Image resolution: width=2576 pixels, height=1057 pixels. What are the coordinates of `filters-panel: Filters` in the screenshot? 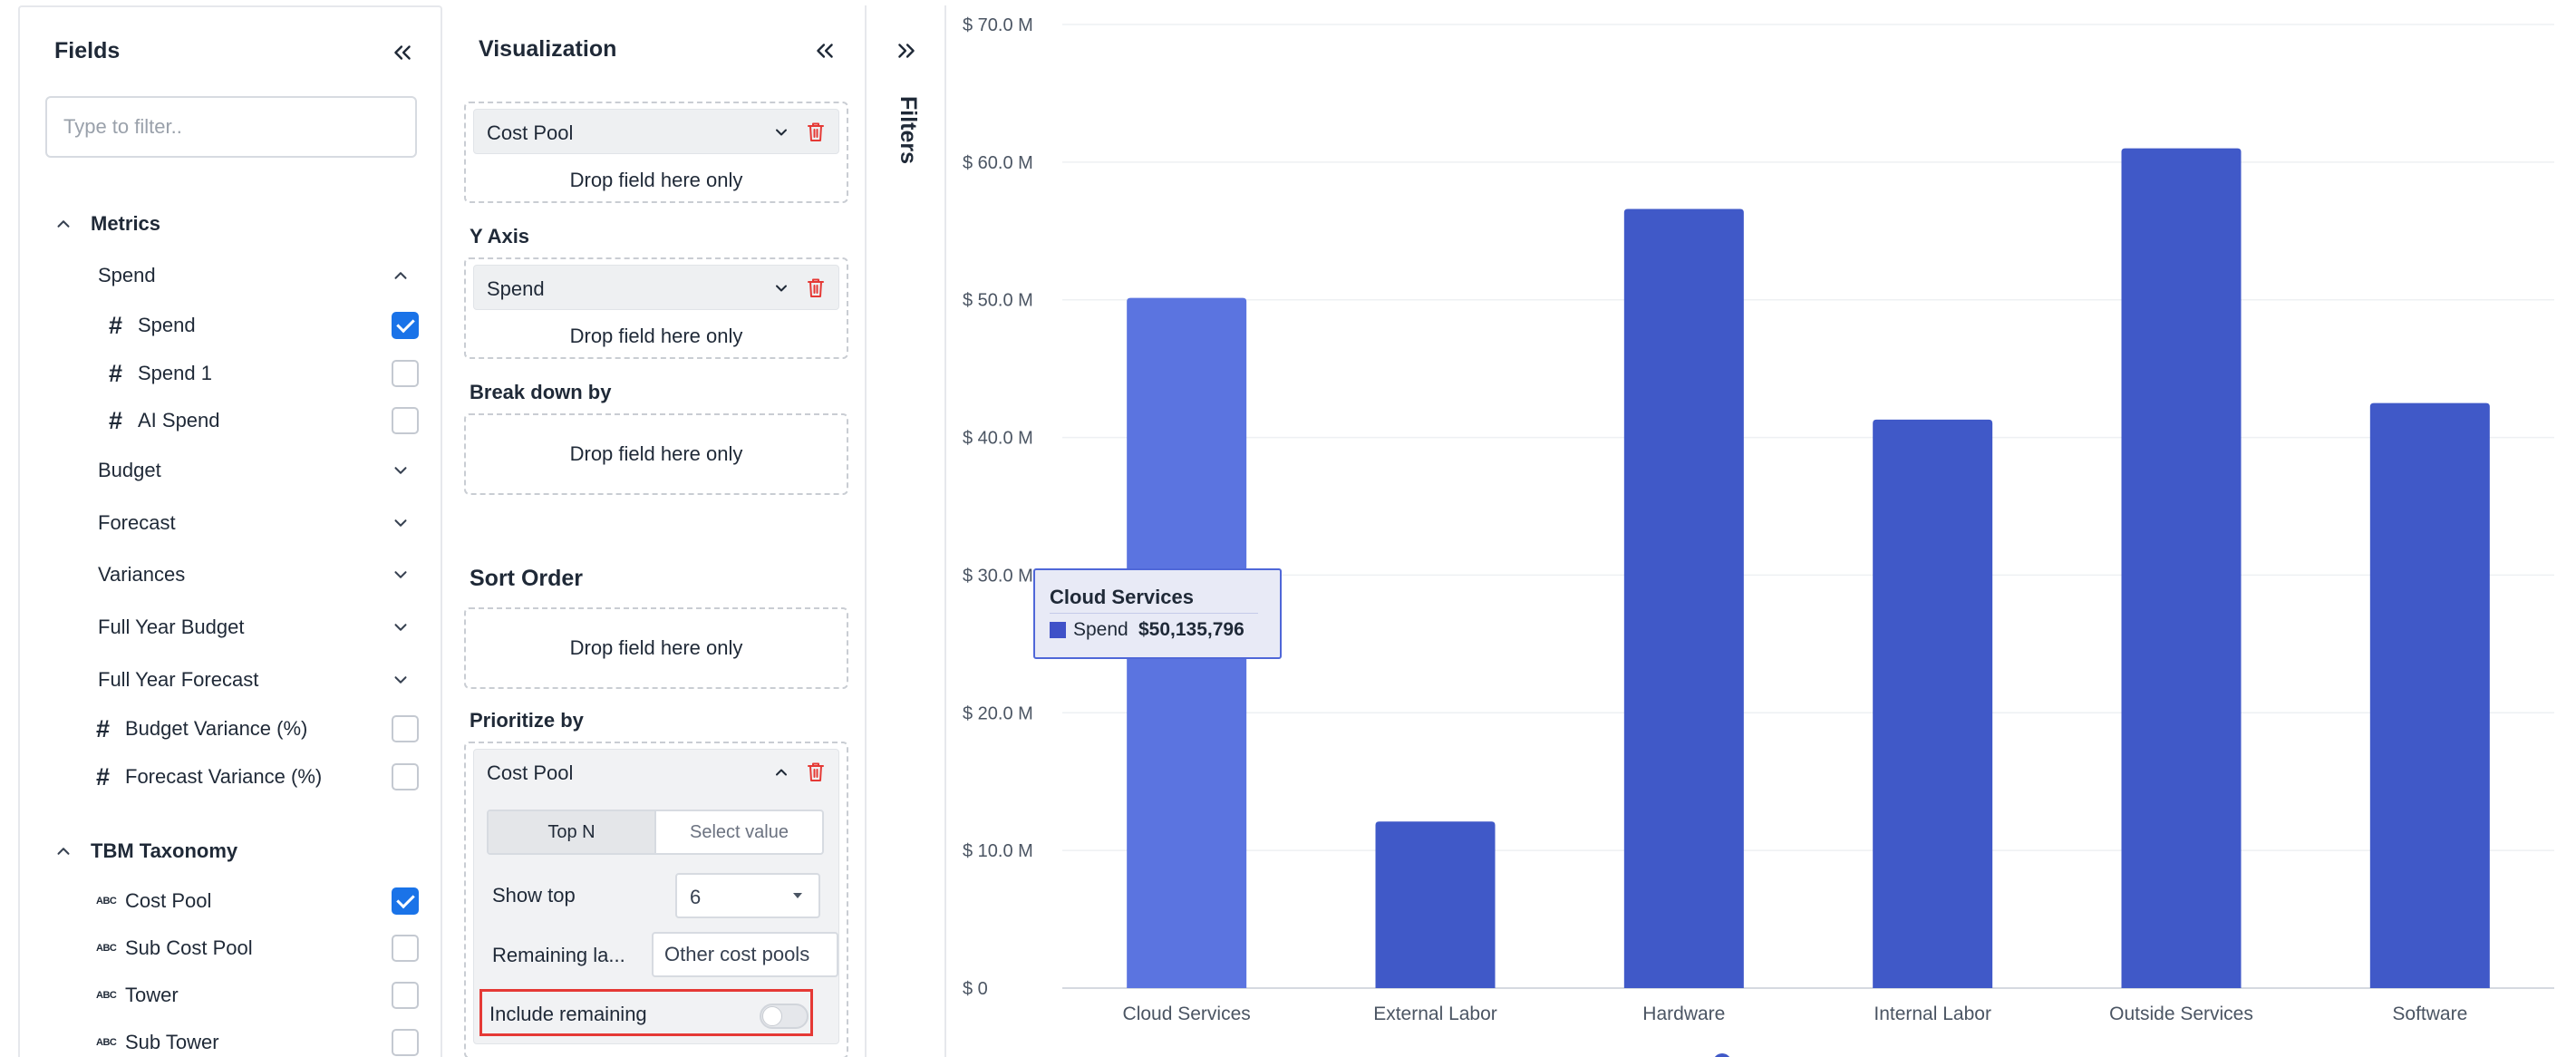 It's located at (906, 531).